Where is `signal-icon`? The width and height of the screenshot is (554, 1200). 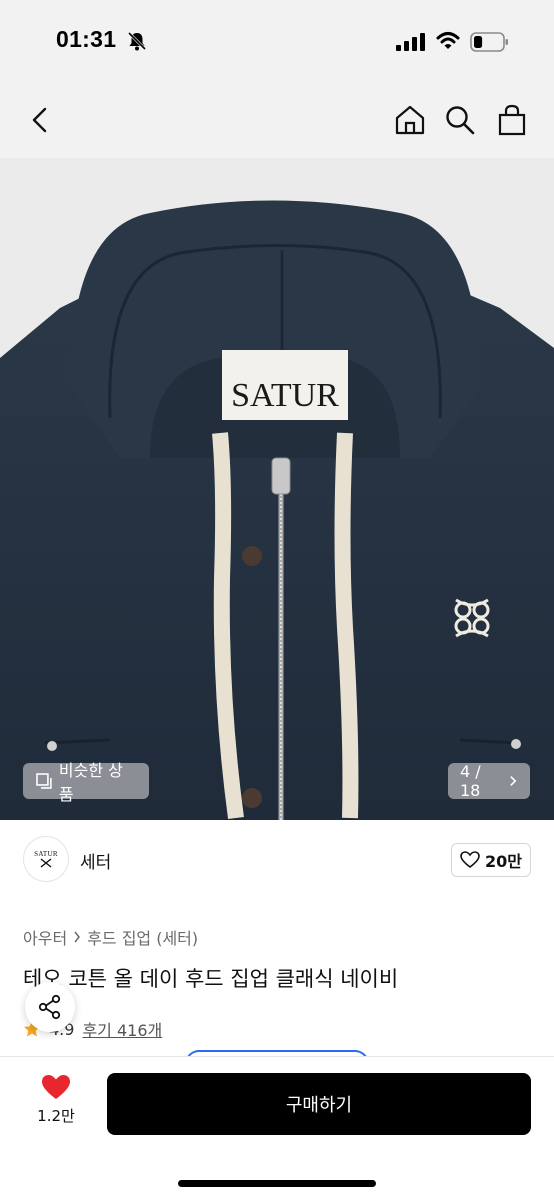 signal-icon is located at coordinates (410, 42).